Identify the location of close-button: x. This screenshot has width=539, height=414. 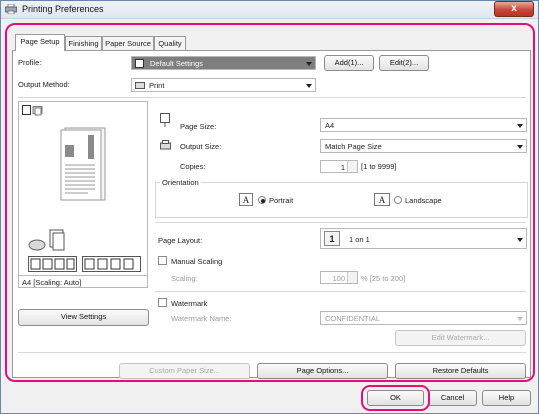
(514, 9).